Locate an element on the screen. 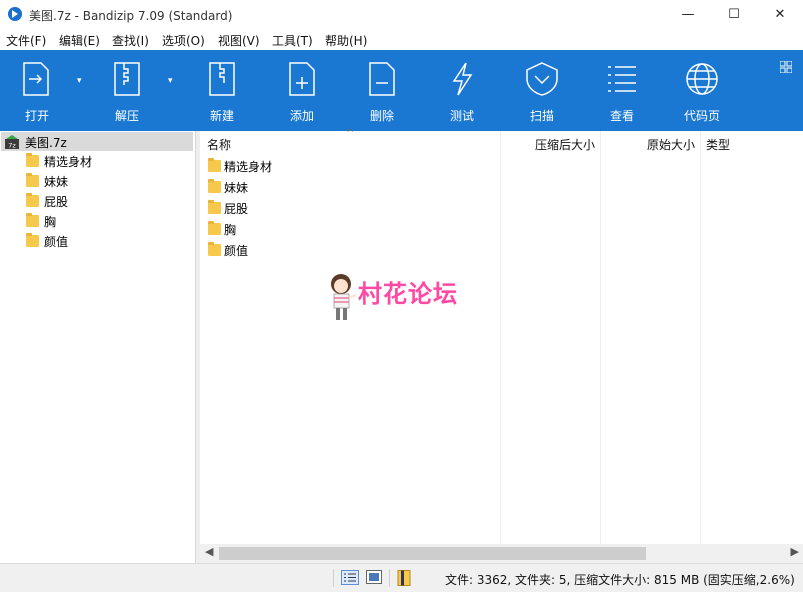 The width and height of the screenshot is (803, 592). extract-icon is located at coordinates (127, 79).